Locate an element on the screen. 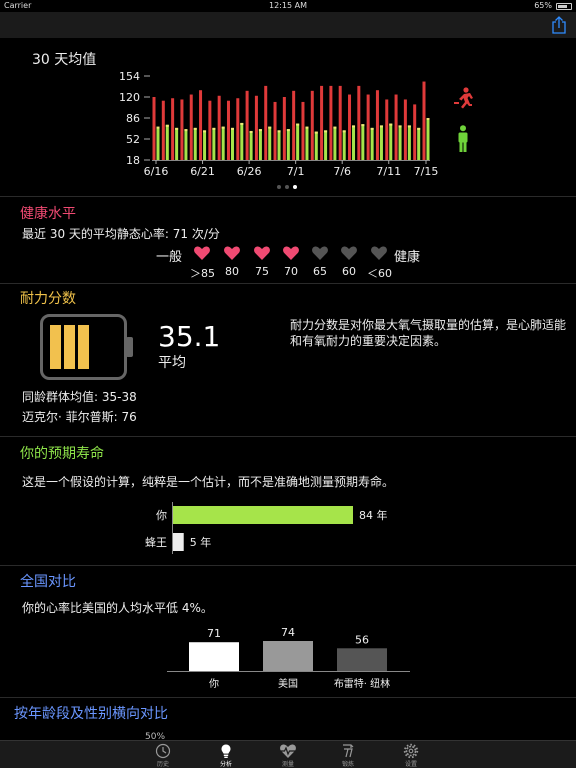 Image resolution: width=576 pixels, height=768 pixels. tab-label: 历史 is located at coordinates (162, 764).